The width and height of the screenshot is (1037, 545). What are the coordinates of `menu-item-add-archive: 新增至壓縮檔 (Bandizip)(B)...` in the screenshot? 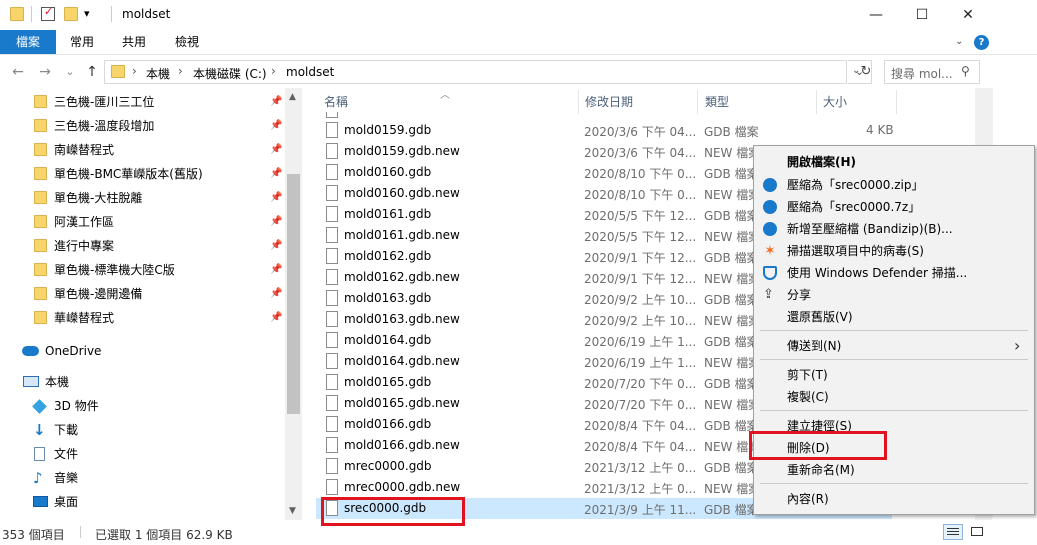 It's located at (894, 229).